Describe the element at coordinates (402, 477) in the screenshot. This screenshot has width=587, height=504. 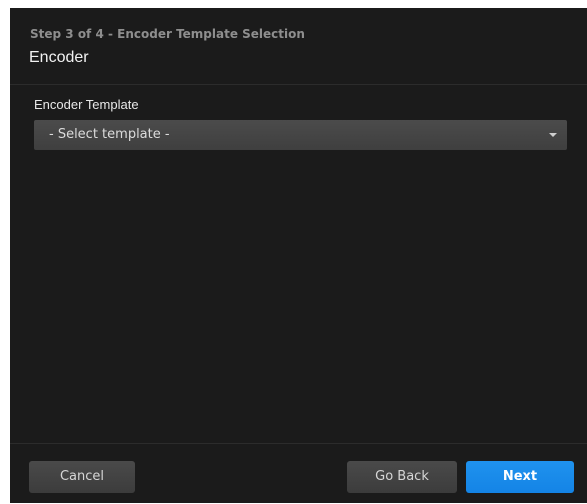
I see `go-back-button: Go Back` at that location.